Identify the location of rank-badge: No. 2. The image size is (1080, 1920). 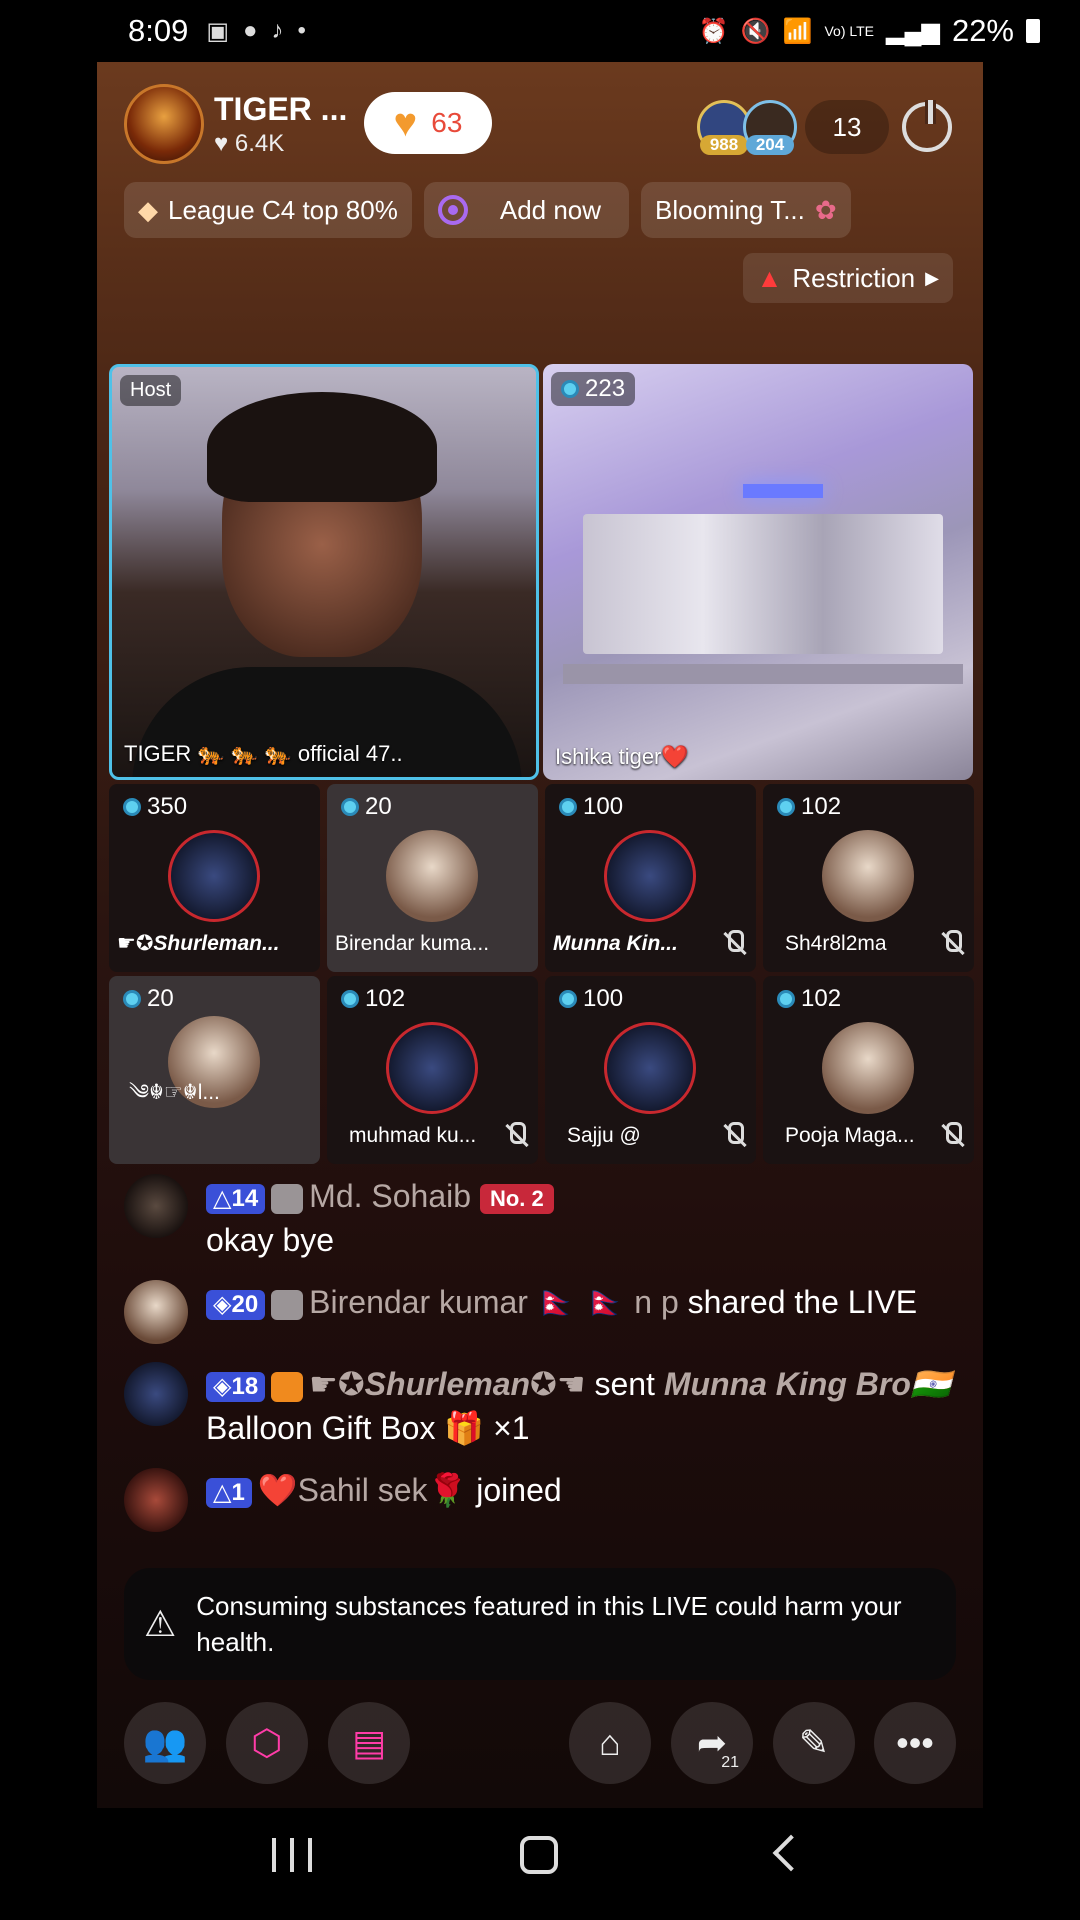
(516, 1198).